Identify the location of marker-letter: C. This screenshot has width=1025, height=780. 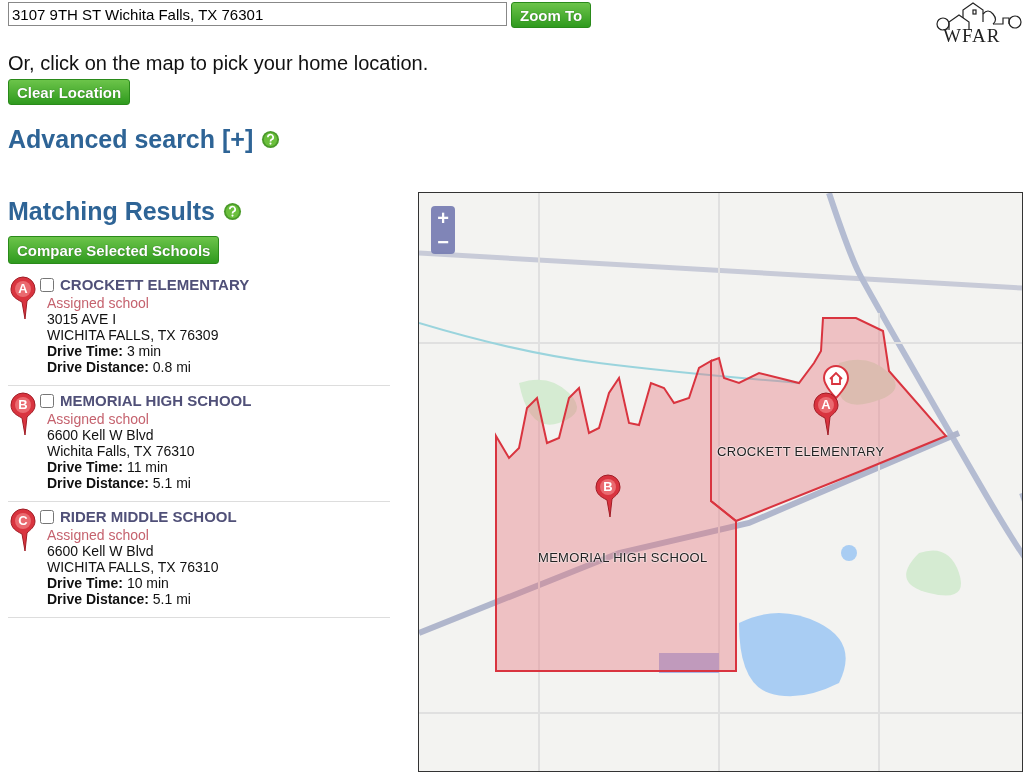
(23, 521).